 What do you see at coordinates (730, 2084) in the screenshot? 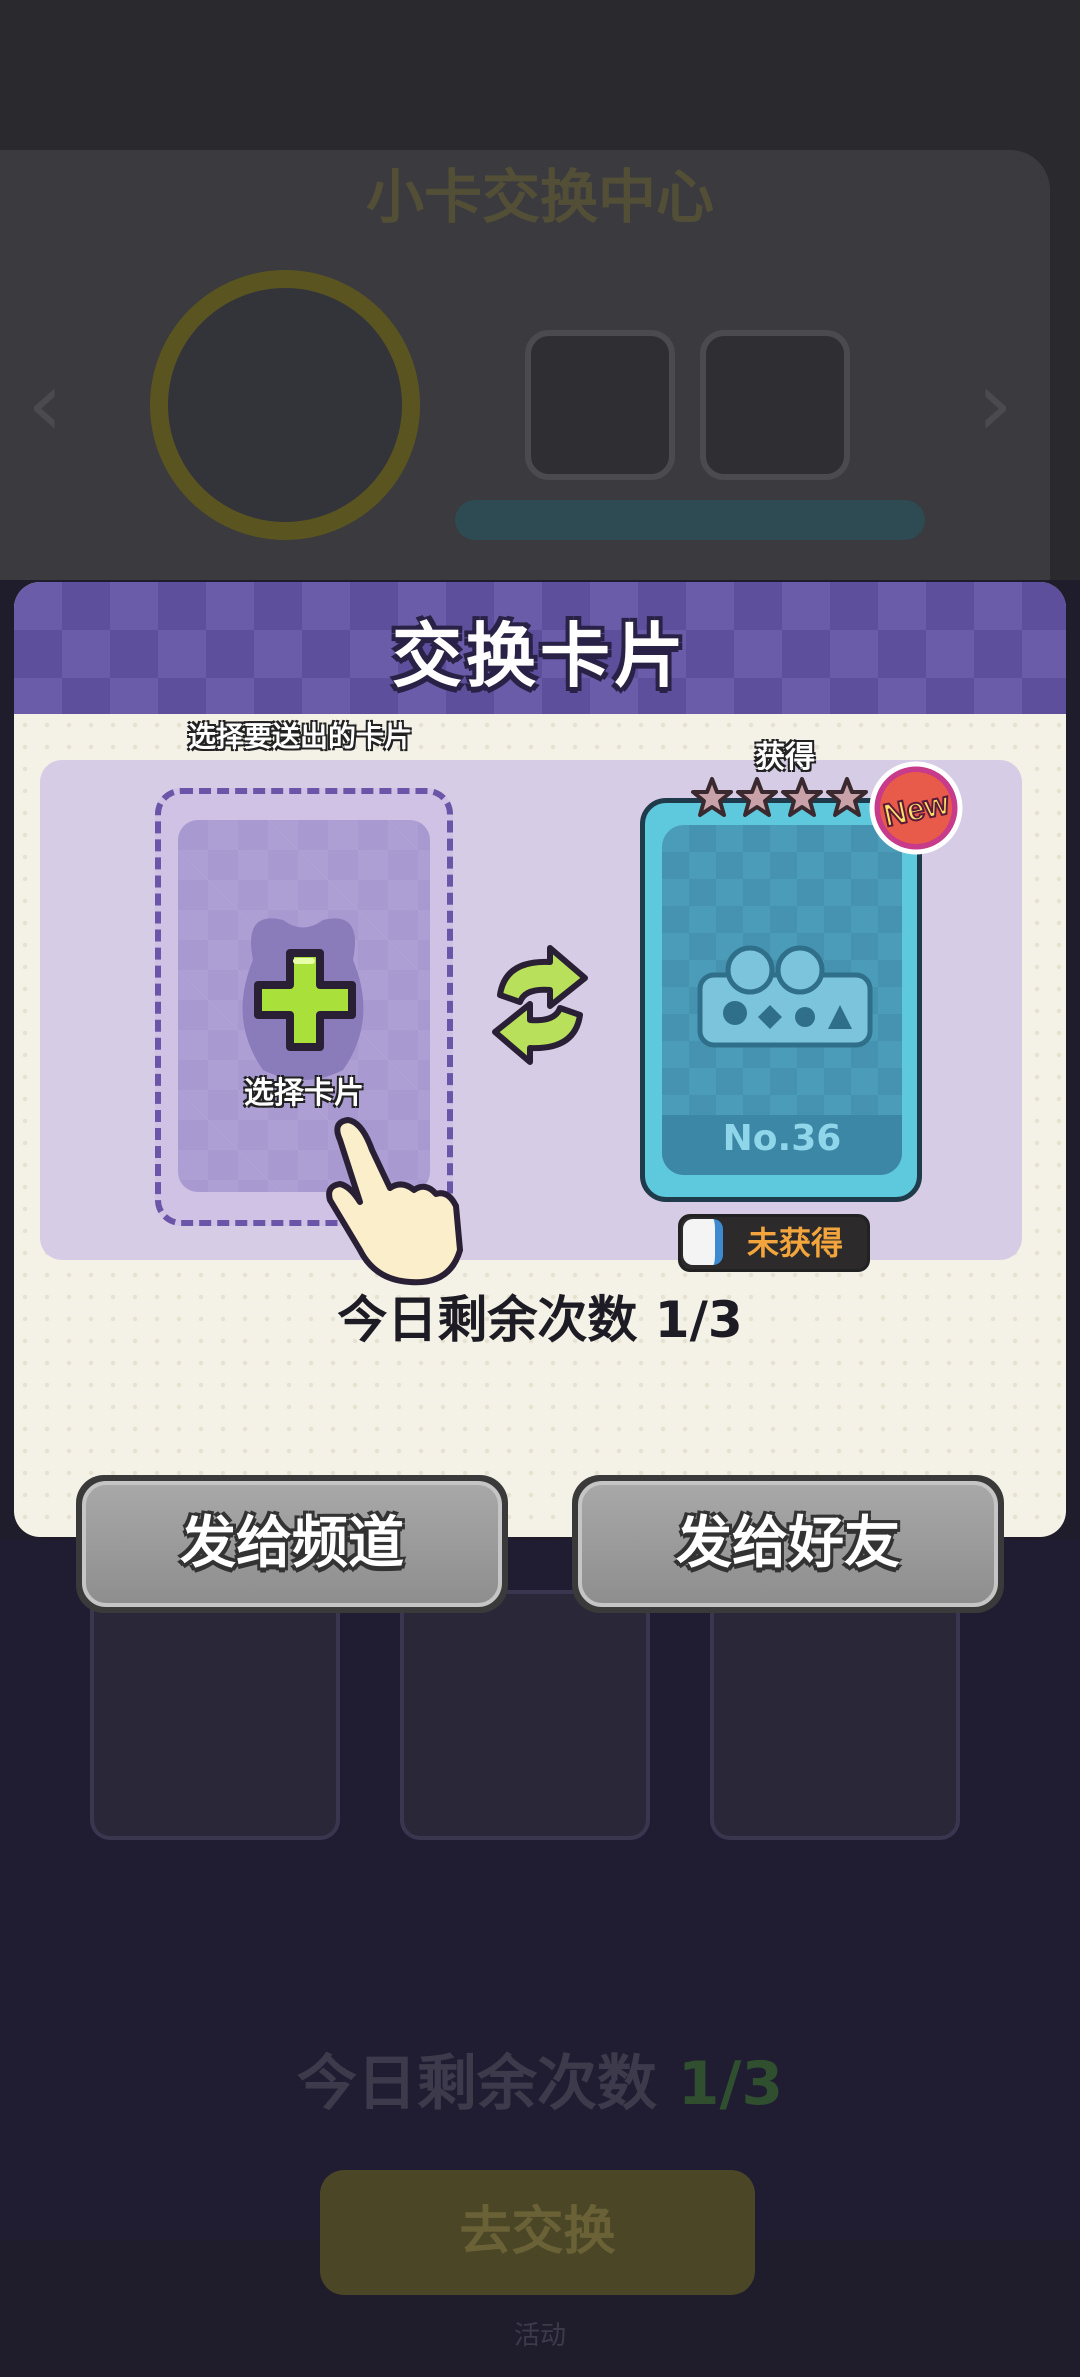
I see `background-remaining-value: 1/3` at bounding box center [730, 2084].